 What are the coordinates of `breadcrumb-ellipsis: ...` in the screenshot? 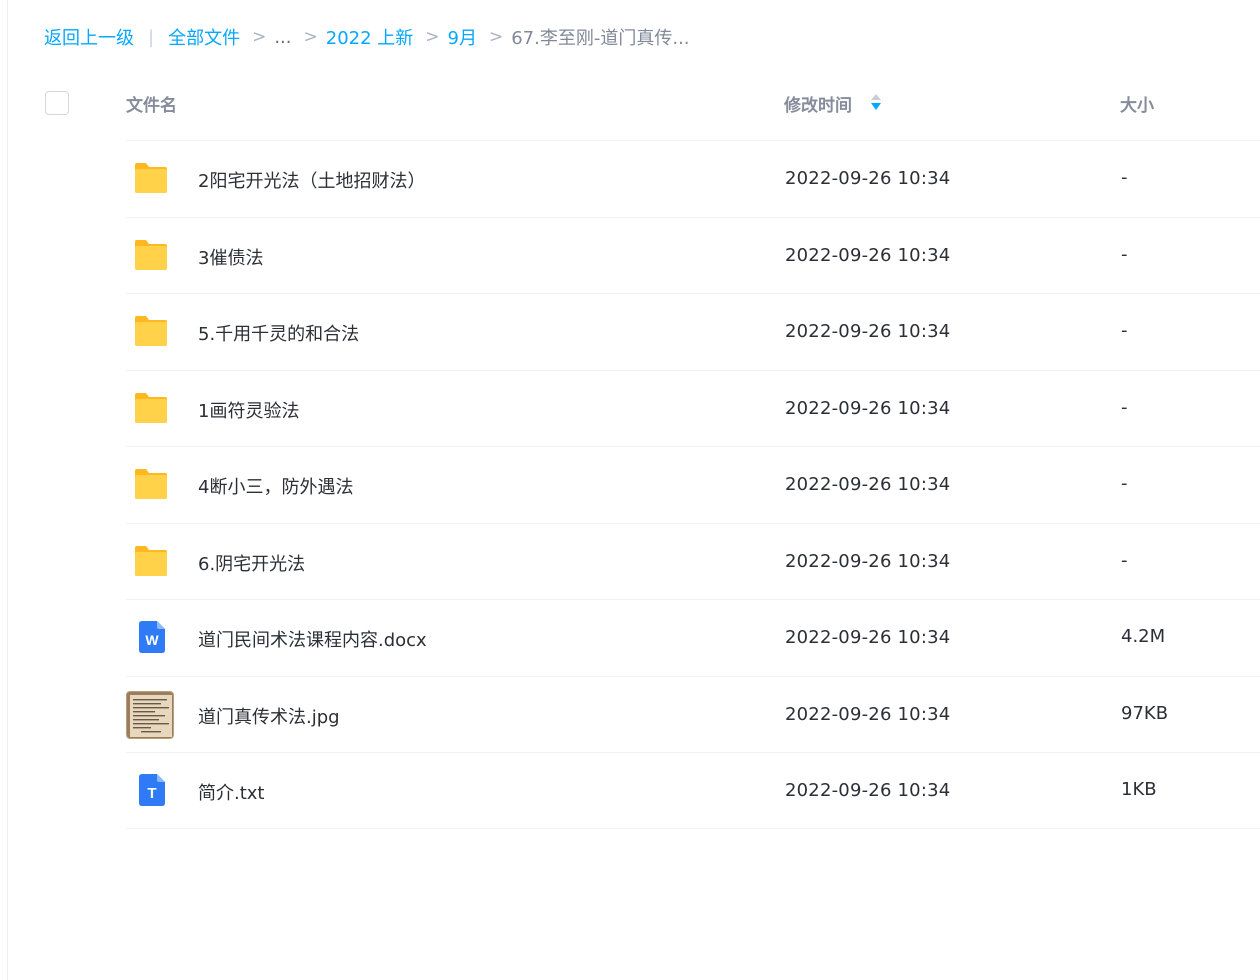 It's located at (282, 37).